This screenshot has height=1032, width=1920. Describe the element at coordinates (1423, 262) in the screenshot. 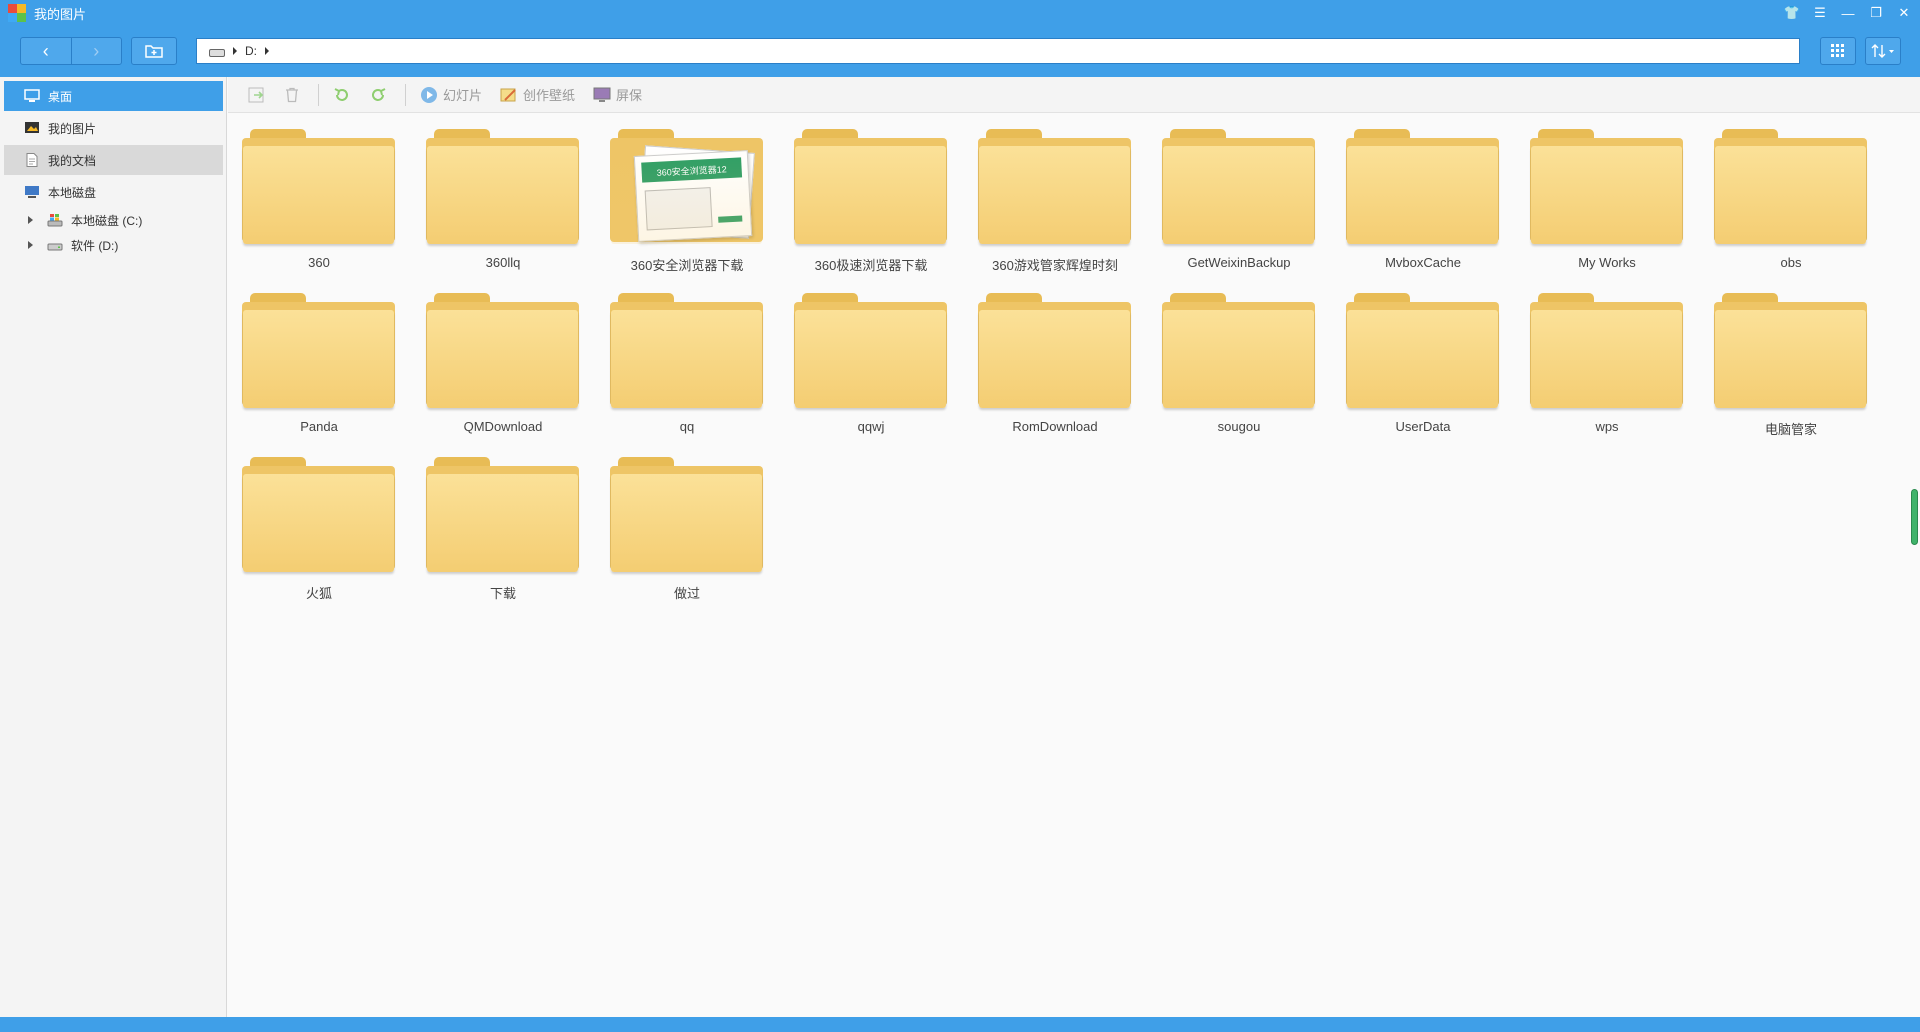

I see `folder-name: MvboxCache` at that location.